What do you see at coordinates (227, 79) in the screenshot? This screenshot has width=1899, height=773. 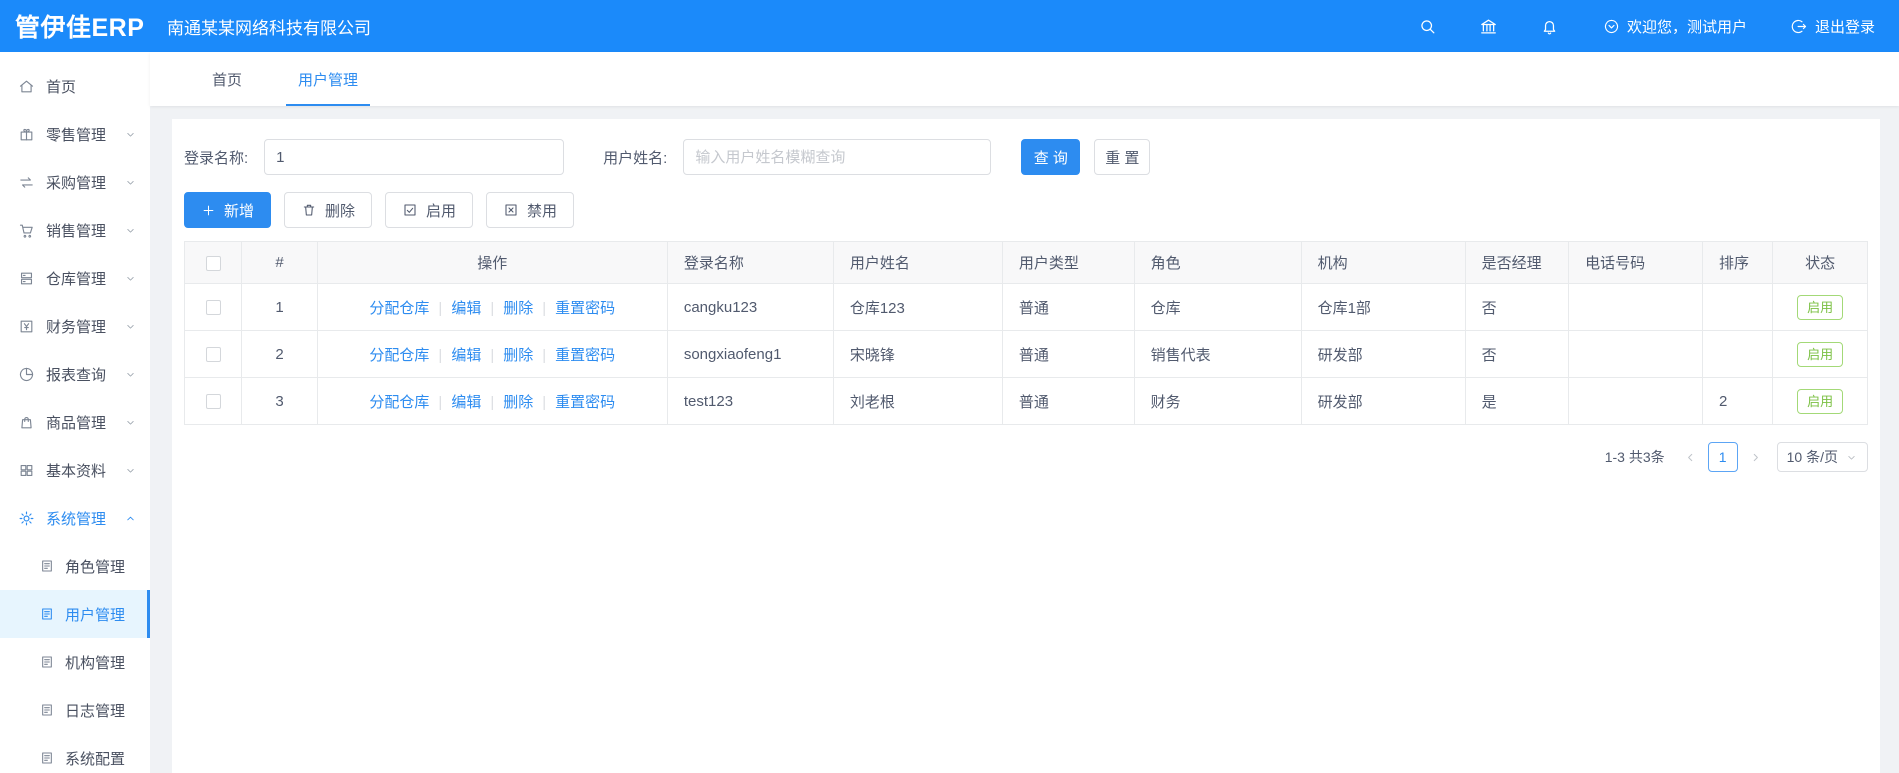 I see `tab-home: 首页` at bounding box center [227, 79].